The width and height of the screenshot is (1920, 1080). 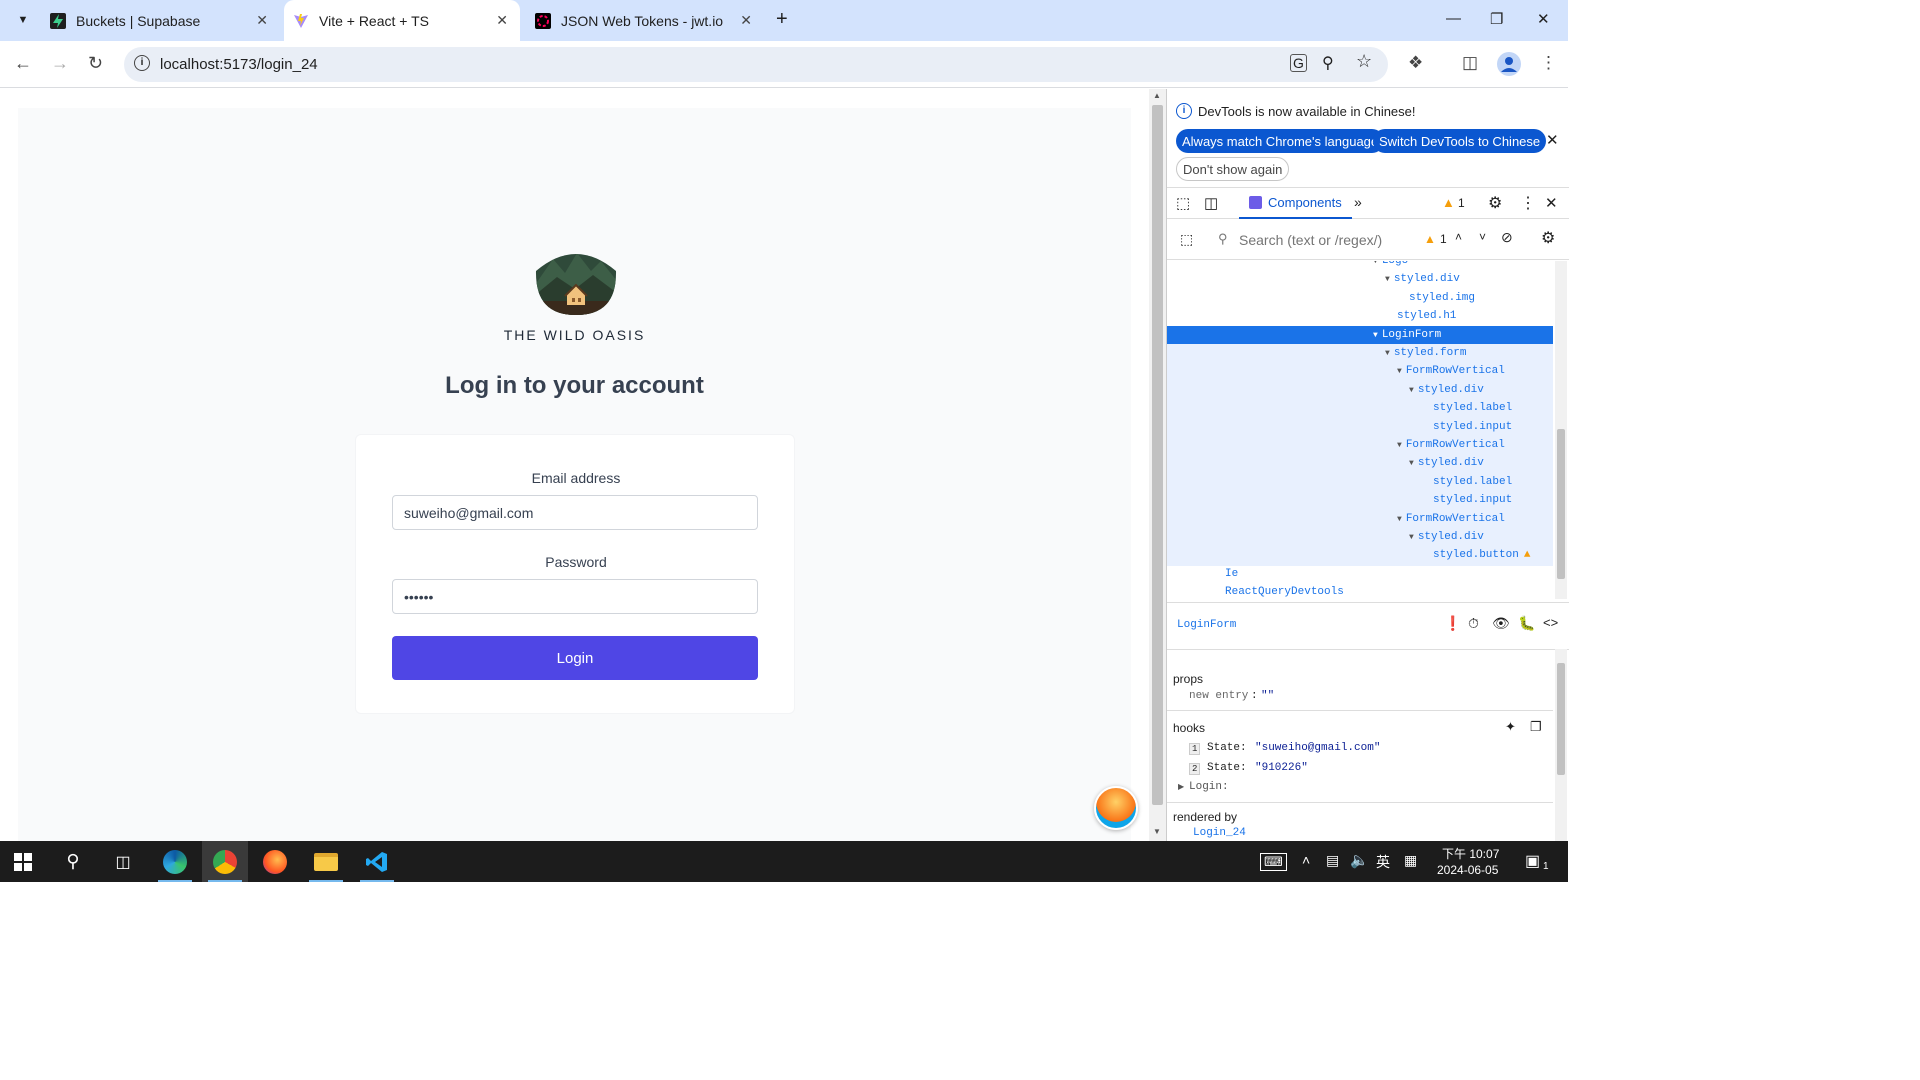 What do you see at coordinates (1470, 853) in the screenshot?
I see `clock-time: 下午 10:07` at bounding box center [1470, 853].